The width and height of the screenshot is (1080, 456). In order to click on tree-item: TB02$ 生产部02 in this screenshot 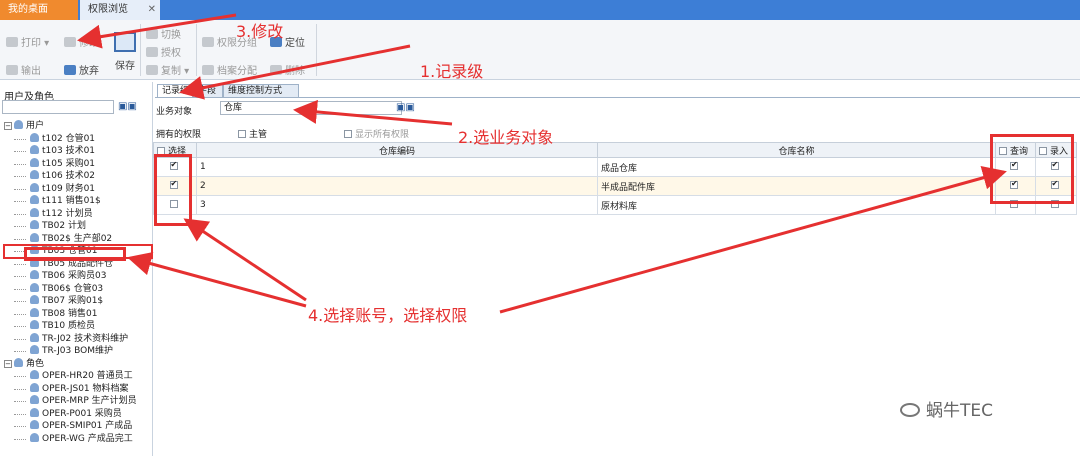, I will do `click(78, 239)`.